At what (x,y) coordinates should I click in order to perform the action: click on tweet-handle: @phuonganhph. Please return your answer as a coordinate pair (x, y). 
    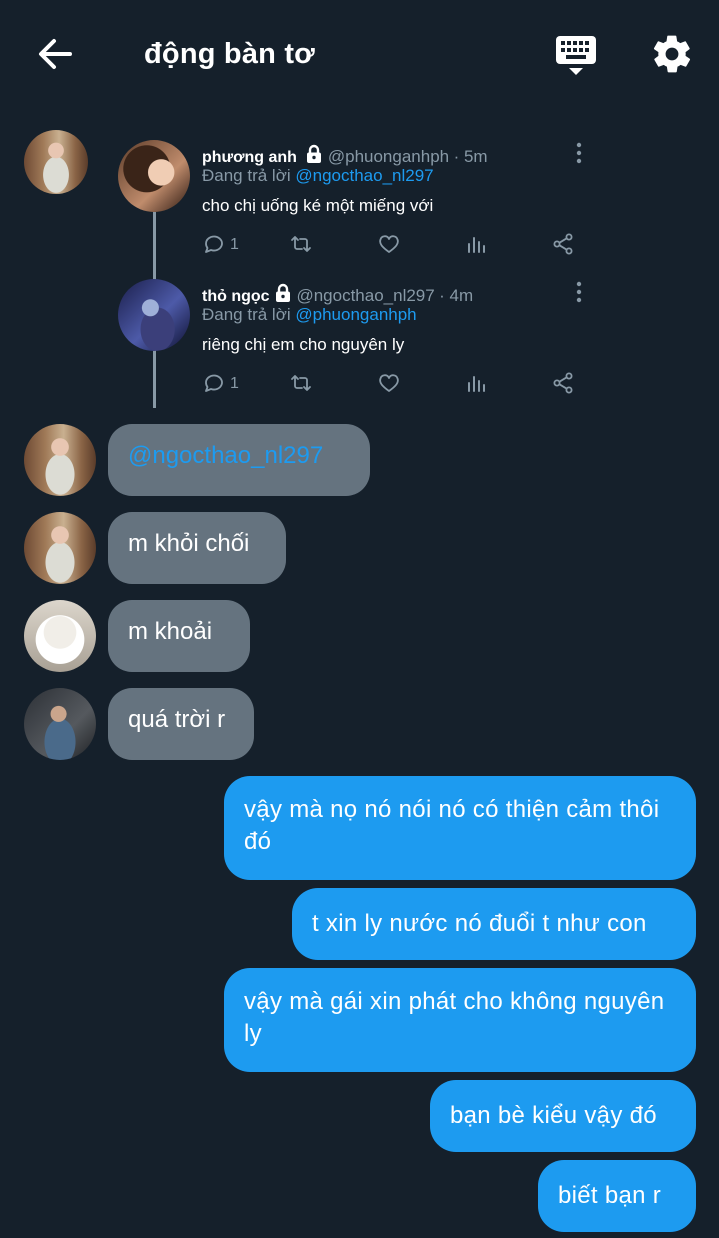
    Looking at the image, I should click on (388, 156).